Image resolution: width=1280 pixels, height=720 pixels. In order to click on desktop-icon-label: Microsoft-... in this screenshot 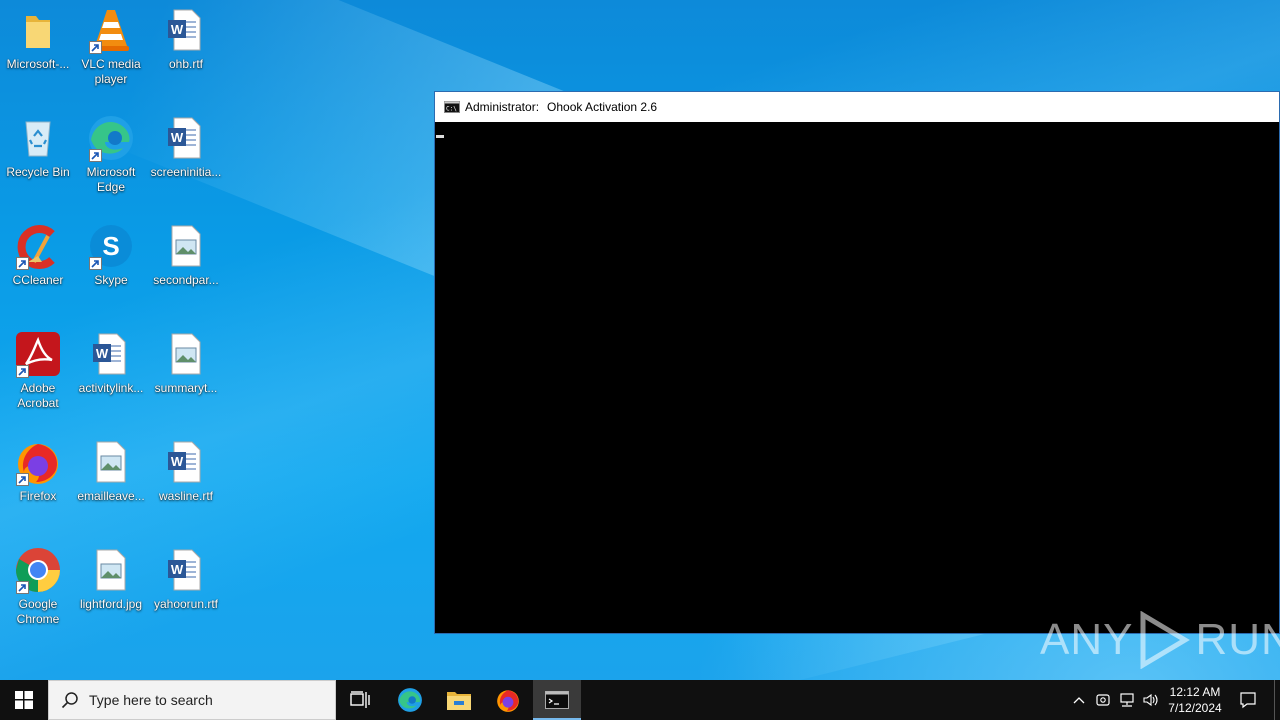, I will do `click(38, 64)`.